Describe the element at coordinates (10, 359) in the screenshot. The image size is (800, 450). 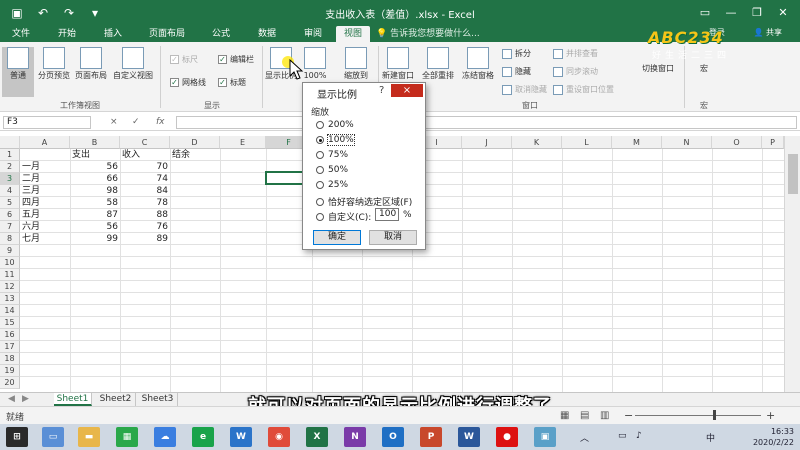
I see `row-header: 18` at that location.